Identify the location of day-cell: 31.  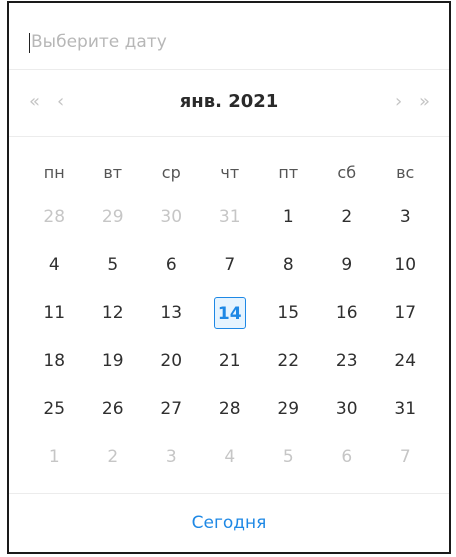
(405, 409).